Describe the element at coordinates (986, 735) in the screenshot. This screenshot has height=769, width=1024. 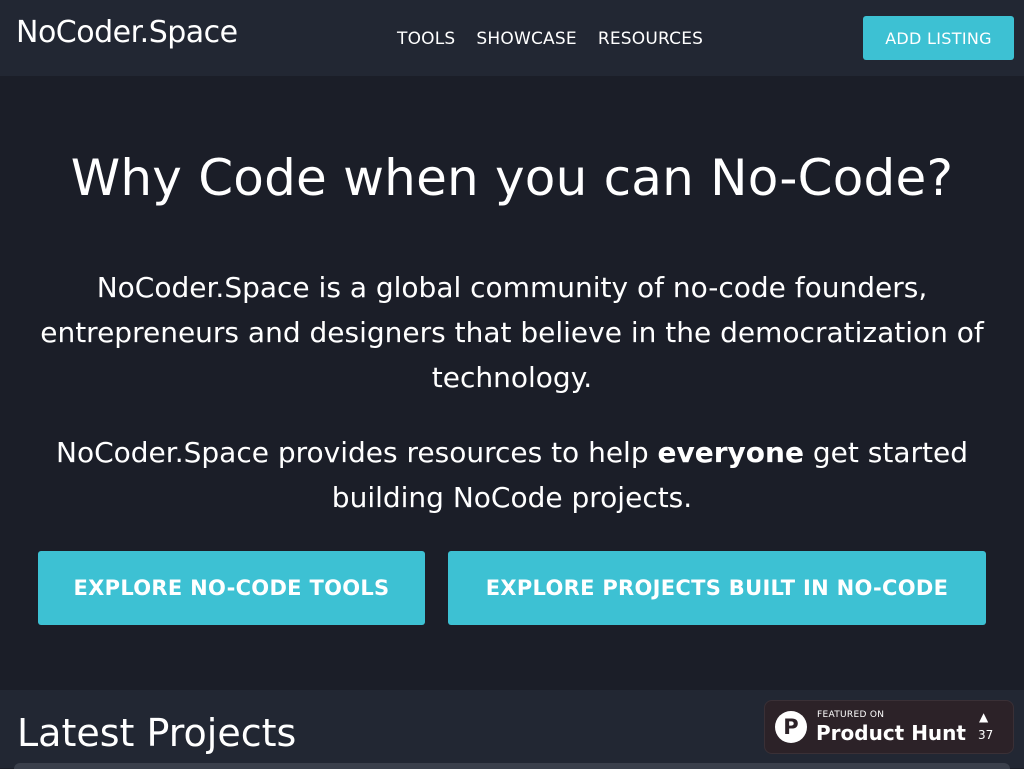
I see `upvote-count: 37` at that location.